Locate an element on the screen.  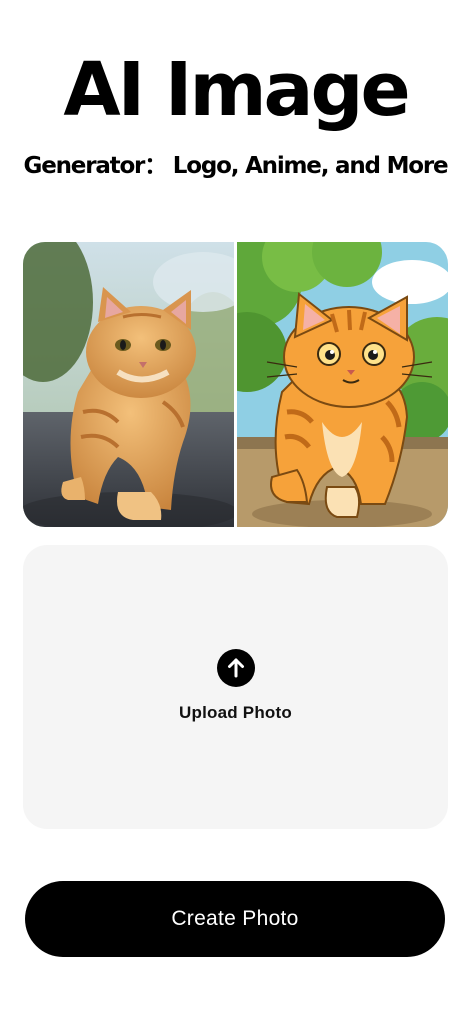
upload-photo-label: Upload Photo is located at coordinates (235, 712).